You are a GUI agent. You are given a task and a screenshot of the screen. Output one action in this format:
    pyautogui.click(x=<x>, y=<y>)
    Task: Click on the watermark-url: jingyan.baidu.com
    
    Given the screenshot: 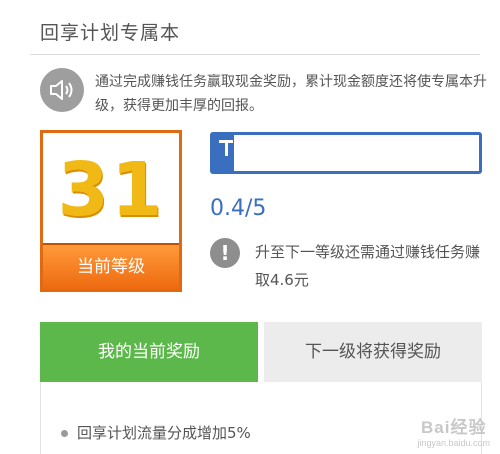 What is the action you would take?
    pyautogui.click(x=453, y=443)
    